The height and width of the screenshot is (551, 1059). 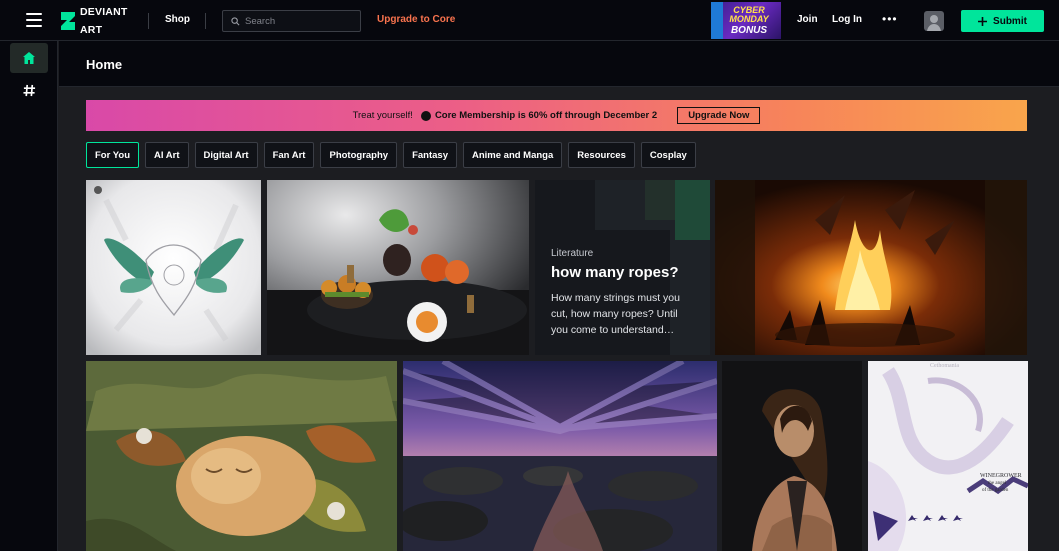 I want to click on home-icon, so click(x=29, y=58).